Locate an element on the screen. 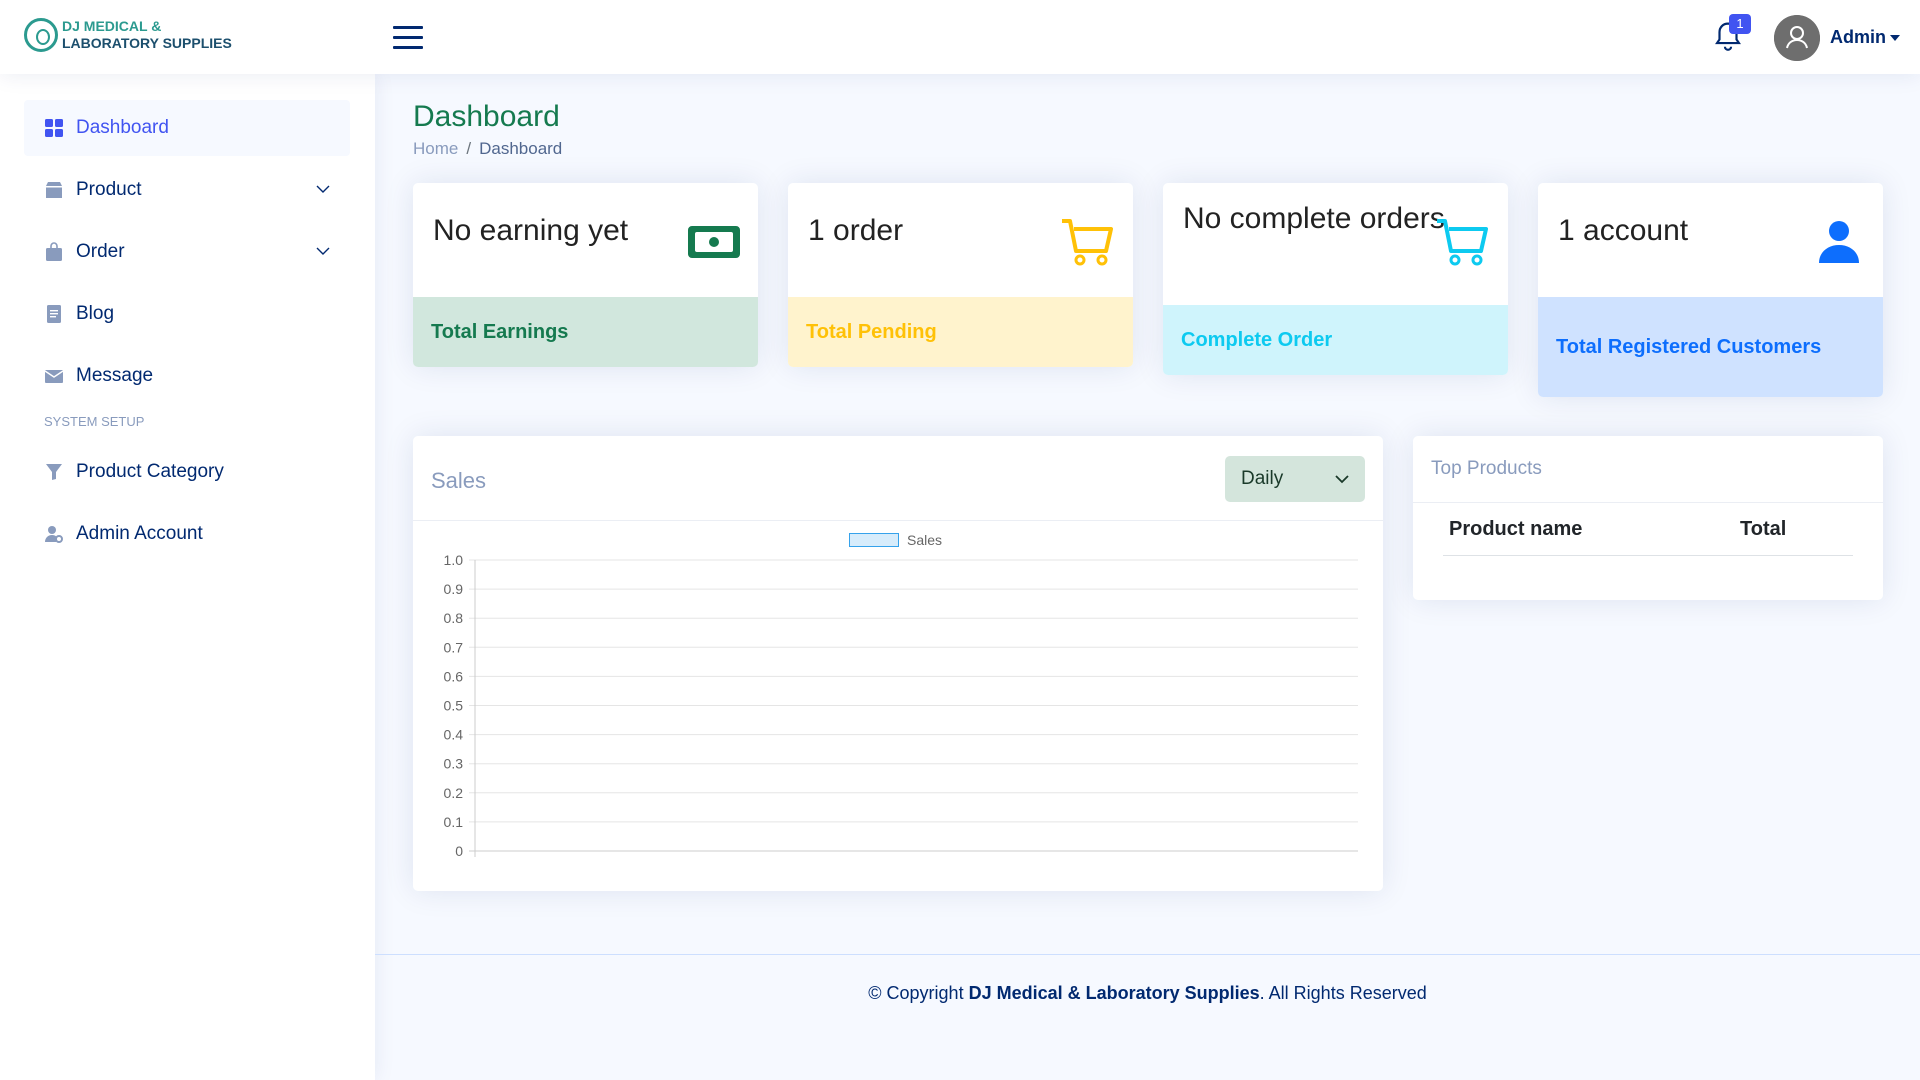 The height and width of the screenshot is (1080, 1920). user-name: Admin is located at coordinates (1858, 37).